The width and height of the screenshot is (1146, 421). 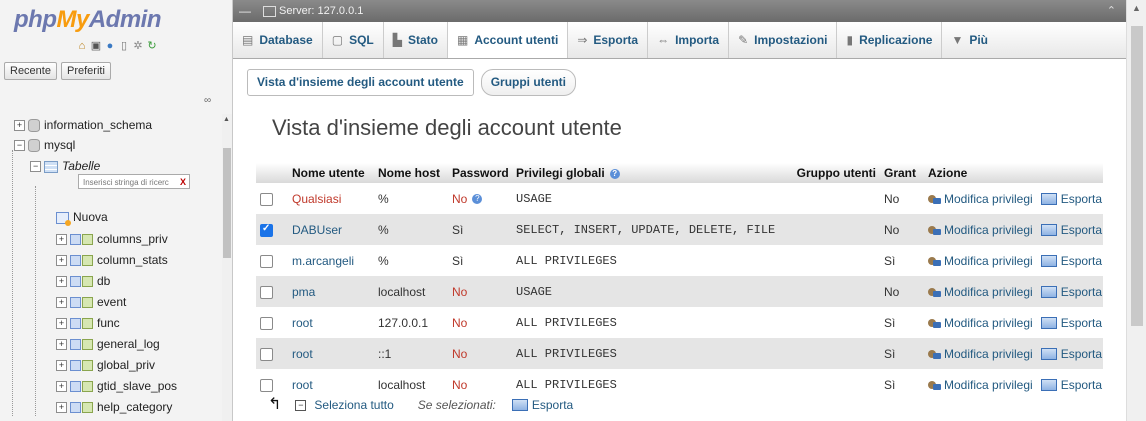 I want to click on clear-filter-icon: X, so click(x=183, y=182).